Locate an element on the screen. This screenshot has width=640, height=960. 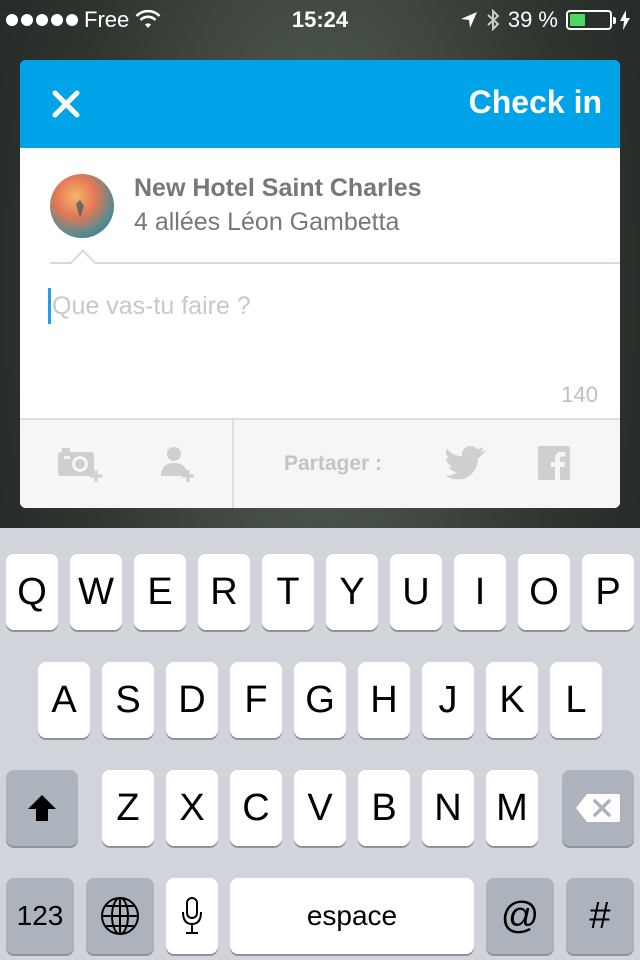
venue-photo is located at coordinates (82, 206).